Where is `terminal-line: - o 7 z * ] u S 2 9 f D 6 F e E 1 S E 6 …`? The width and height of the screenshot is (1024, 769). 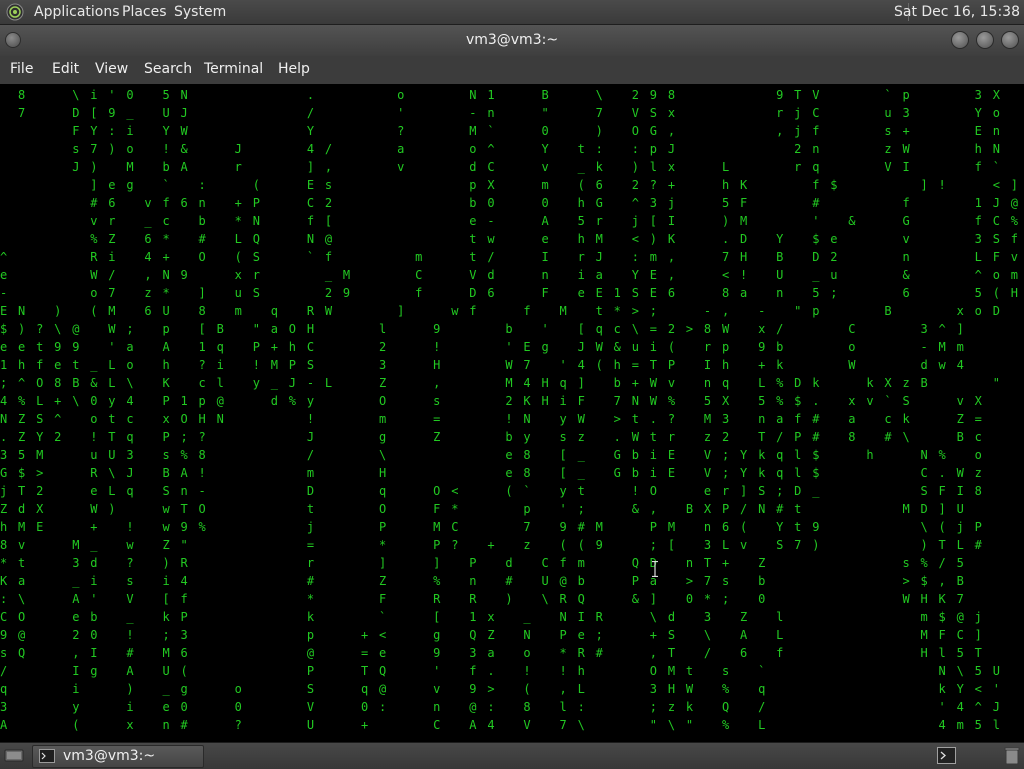 terminal-line: - o 7 z * ] u S 2 9 f D 6 F e E 1 S E 6 … is located at coordinates (510, 293).